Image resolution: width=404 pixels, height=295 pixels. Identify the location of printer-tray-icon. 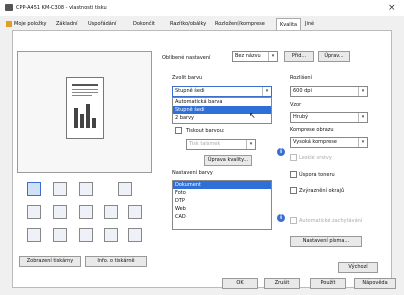
(34, 189).